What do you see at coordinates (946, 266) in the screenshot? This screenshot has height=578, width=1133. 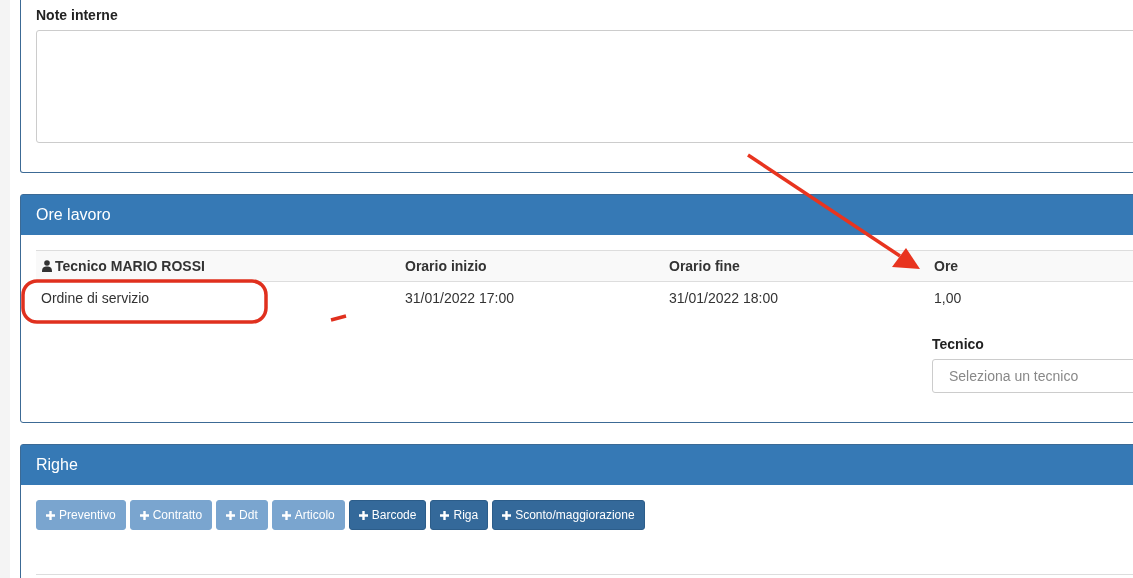 I see `column-header: Ore` at bounding box center [946, 266].